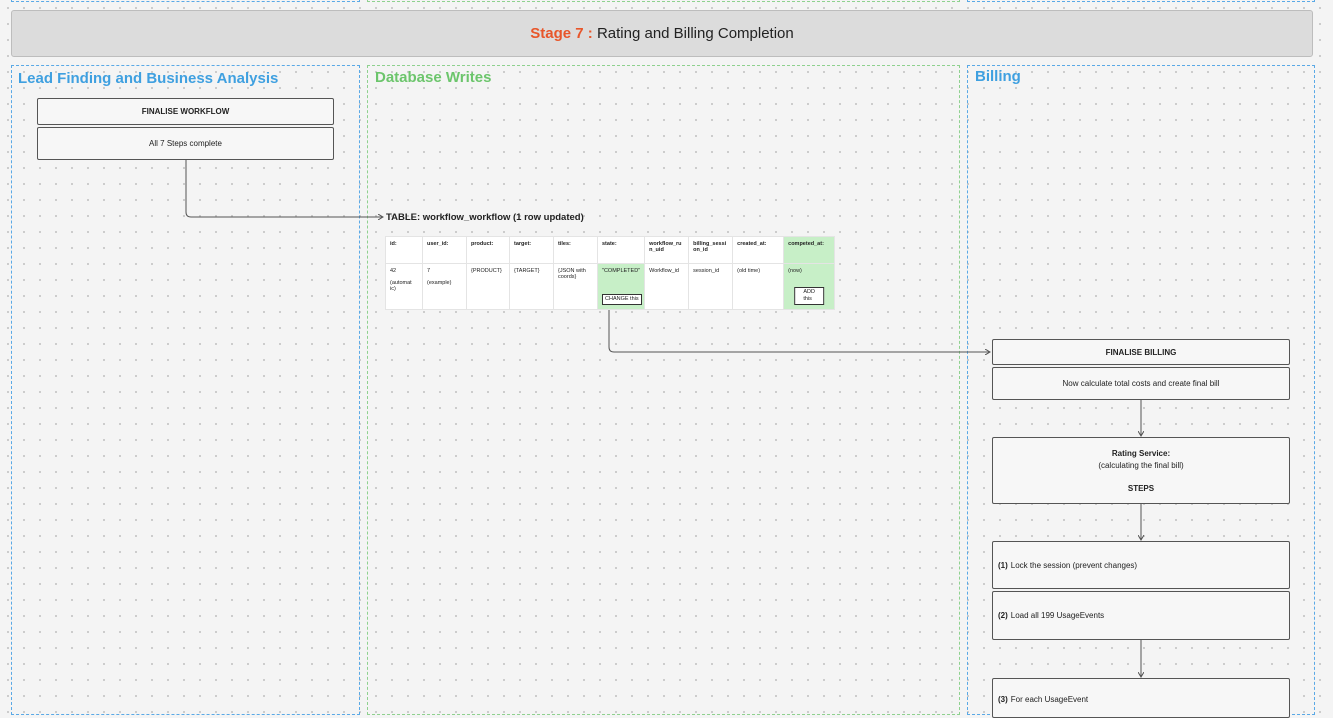  I want to click on header-cell-target: target:, so click(531, 250).